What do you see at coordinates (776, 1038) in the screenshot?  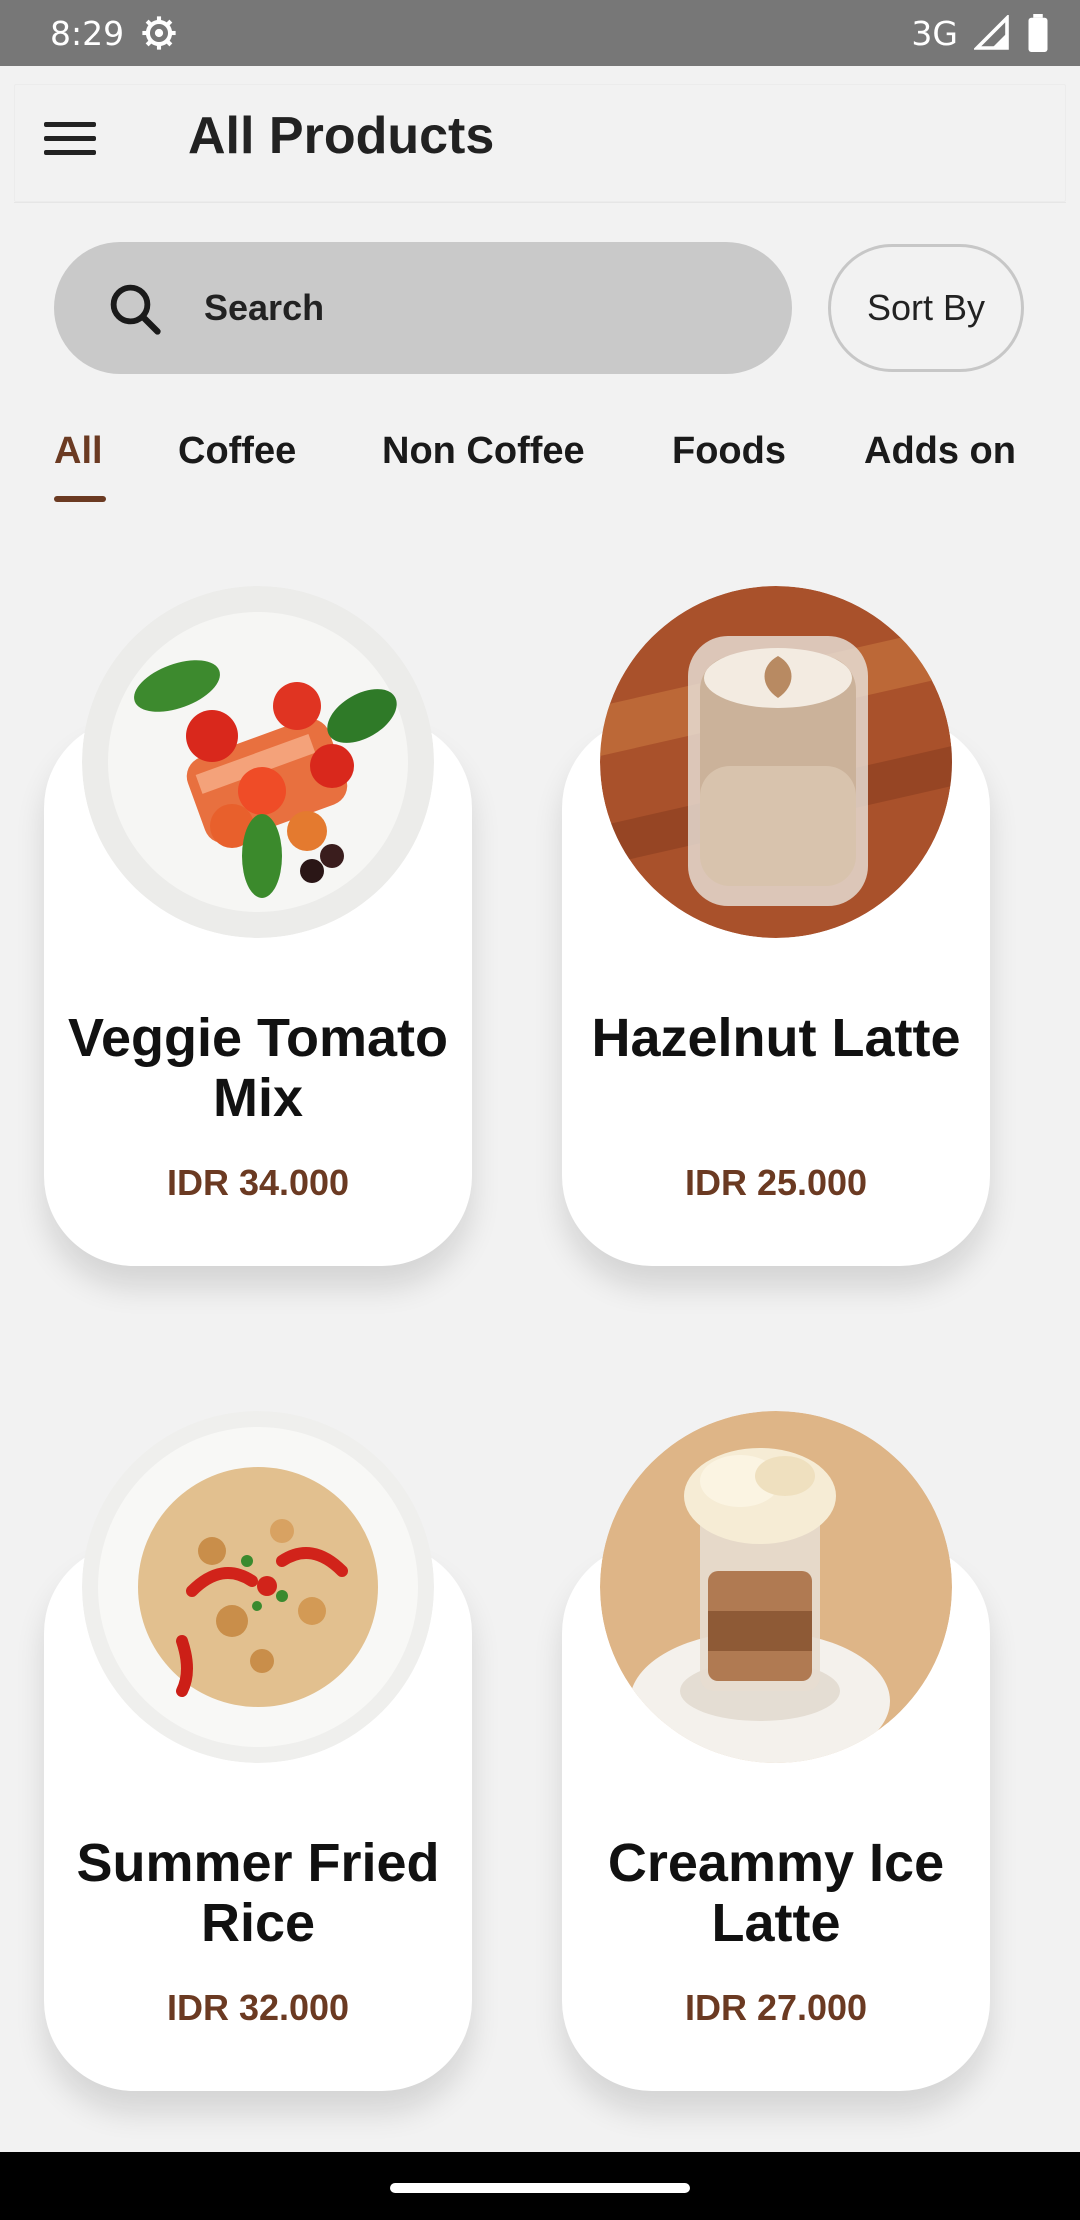 I see `product-name: Hazelnut Latte` at bounding box center [776, 1038].